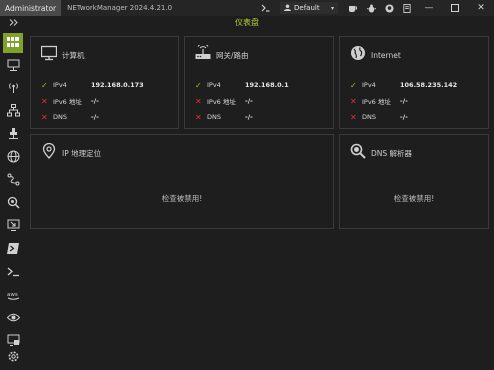 Image resolution: width=494 pixels, height=370 pixels. Describe the element at coordinates (242, 85) in the screenshot. I see `ipv4-row: ✓ IPv4 192.168.0.1` at that location.